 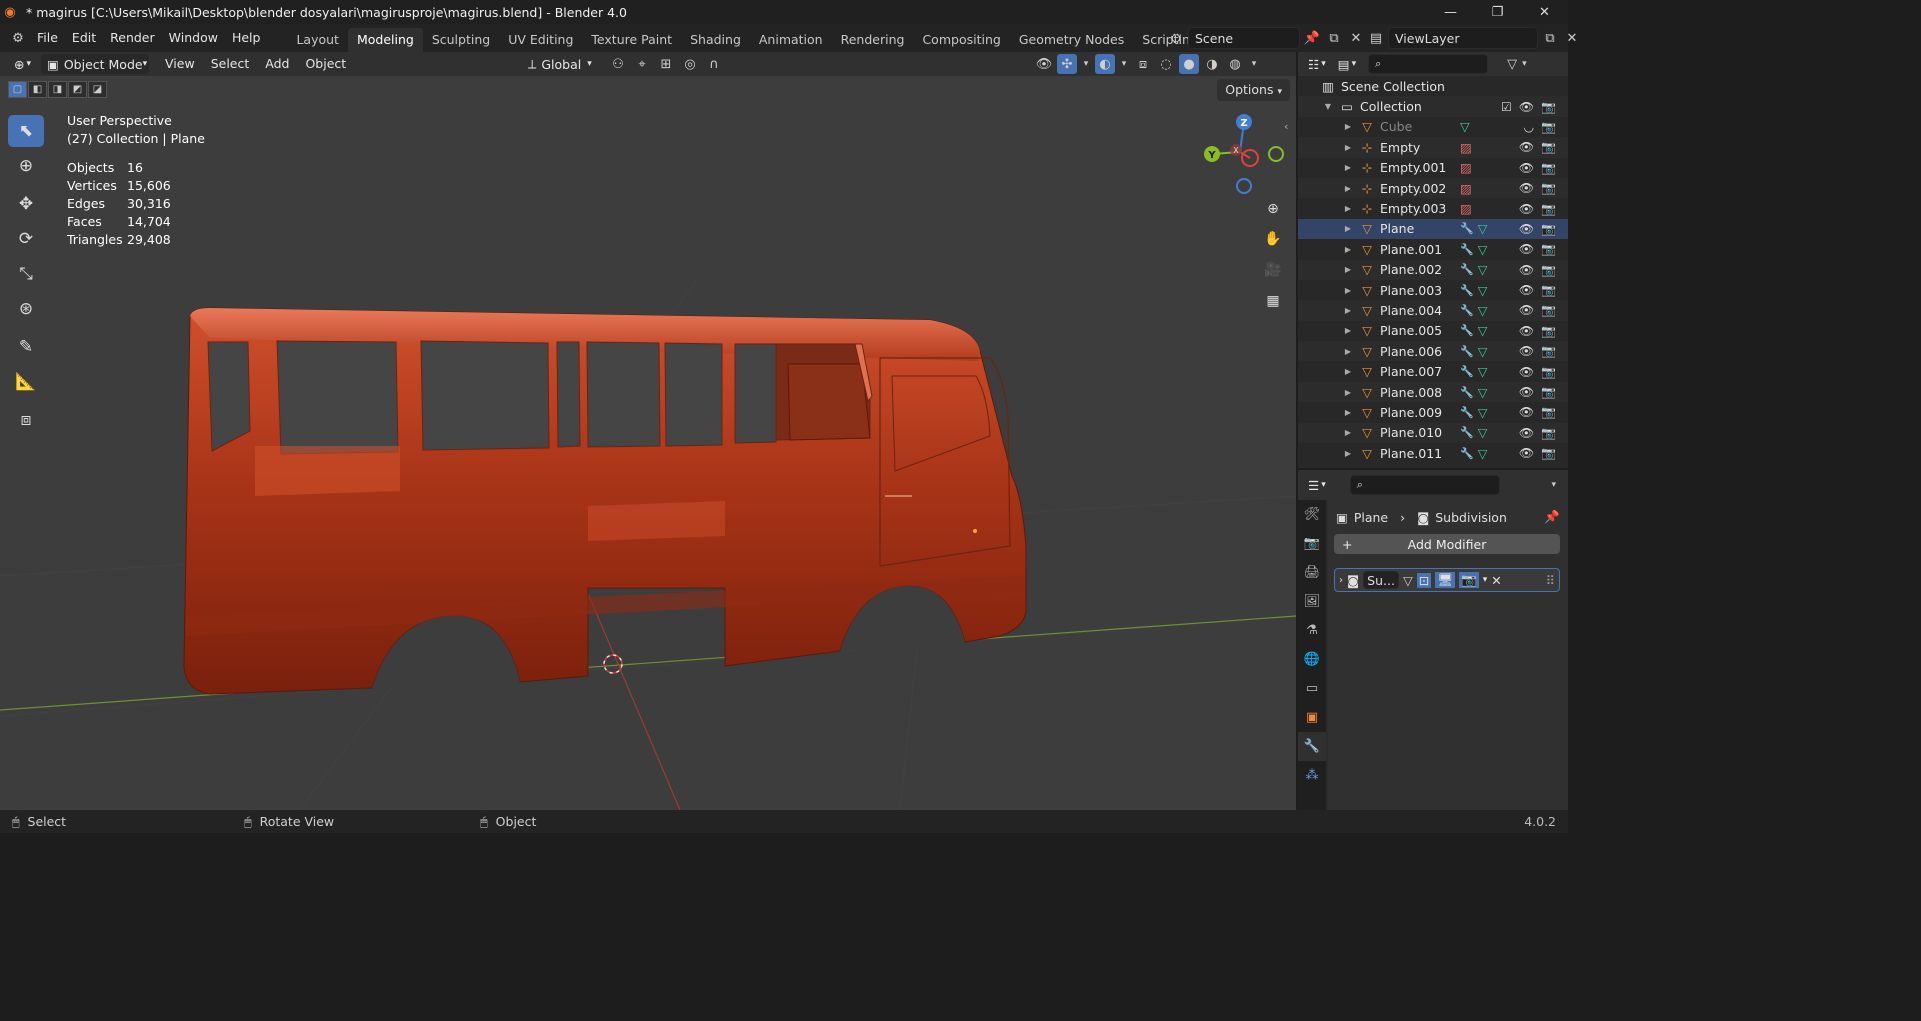 What do you see at coordinates (26, 347) in the screenshot?
I see `annotate-tool: ✎` at bounding box center [26, 347].